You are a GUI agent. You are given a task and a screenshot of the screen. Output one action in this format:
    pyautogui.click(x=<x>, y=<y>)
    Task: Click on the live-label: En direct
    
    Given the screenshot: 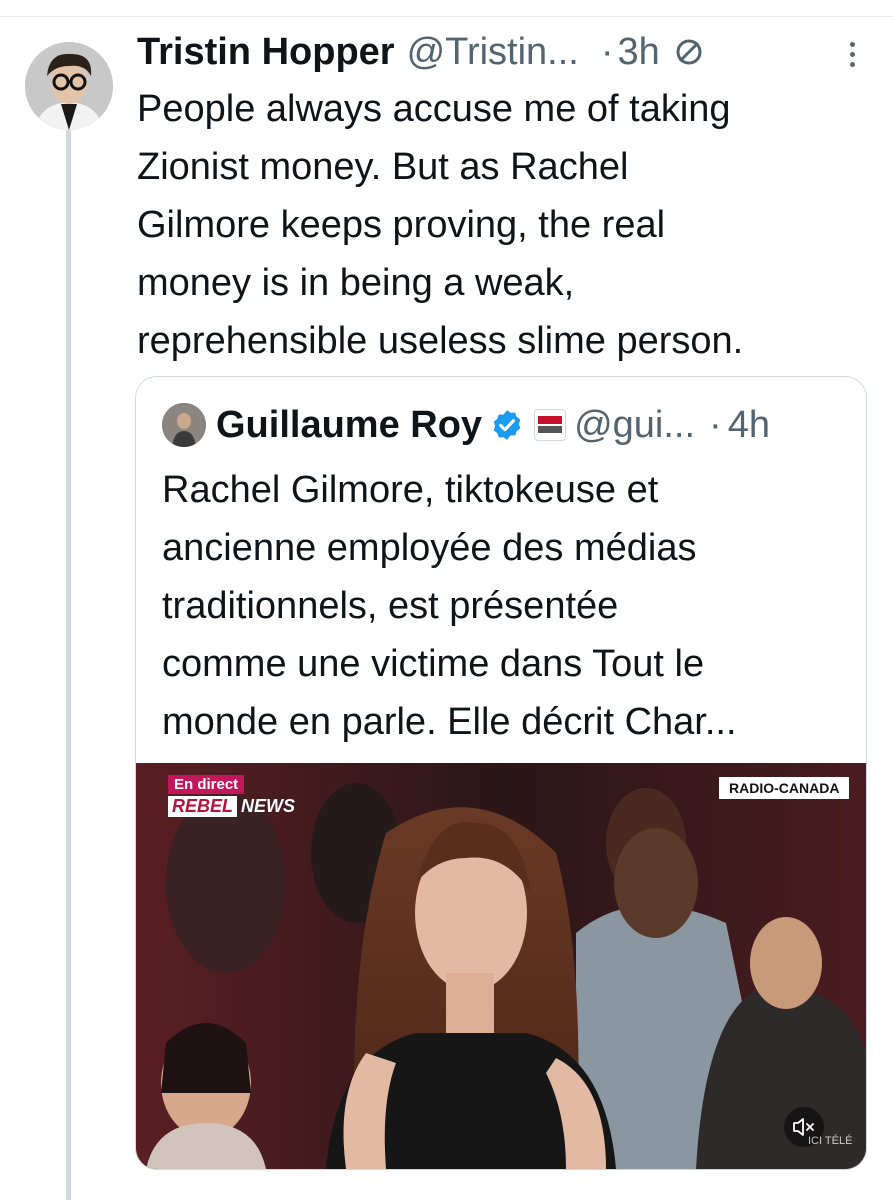 What is the action you would take?
    pyautogui.click(x=206, y=784)
    